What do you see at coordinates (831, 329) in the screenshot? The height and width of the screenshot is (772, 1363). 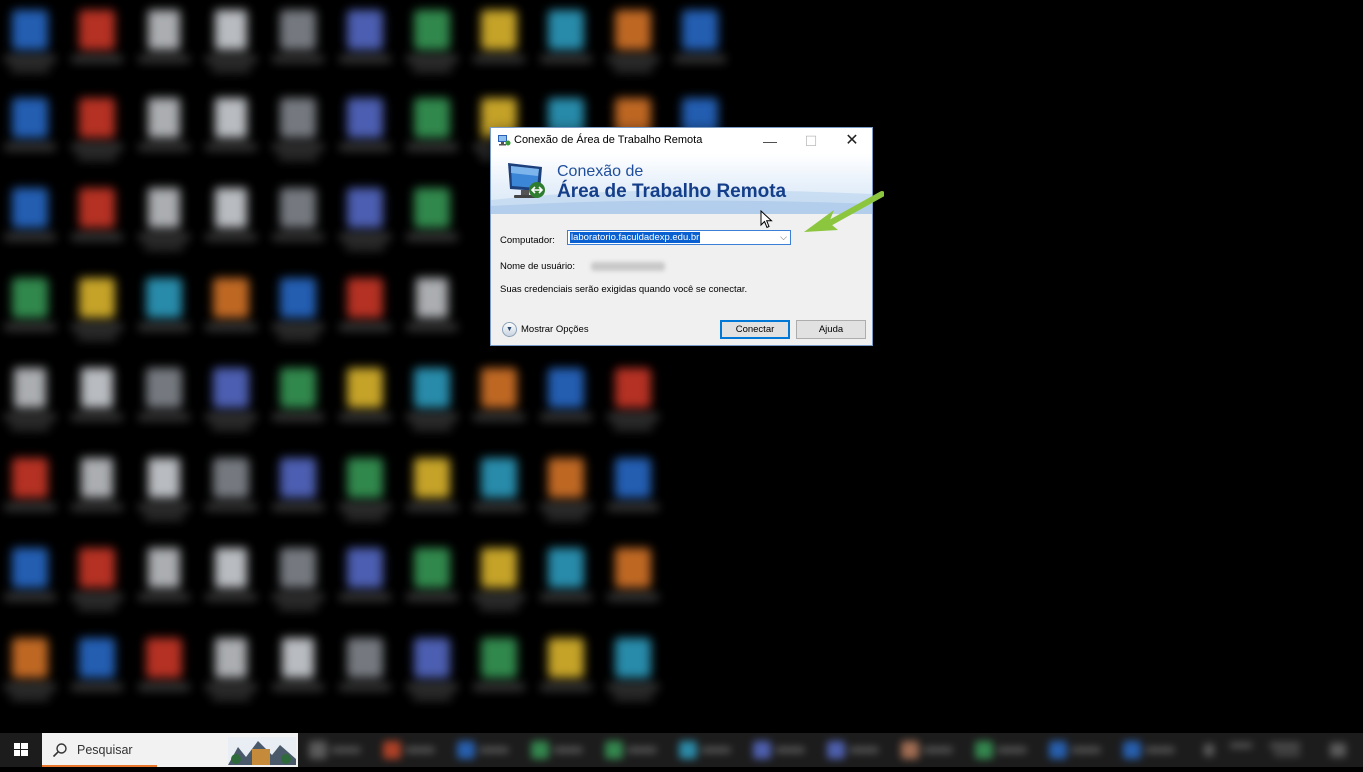 I see `help-button: Ajuda` at bounding box center [831, 329].